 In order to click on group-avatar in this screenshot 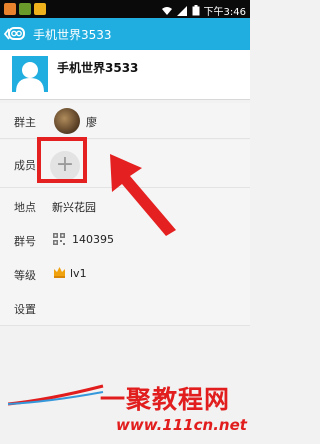, I will do `click(30, 74)`.